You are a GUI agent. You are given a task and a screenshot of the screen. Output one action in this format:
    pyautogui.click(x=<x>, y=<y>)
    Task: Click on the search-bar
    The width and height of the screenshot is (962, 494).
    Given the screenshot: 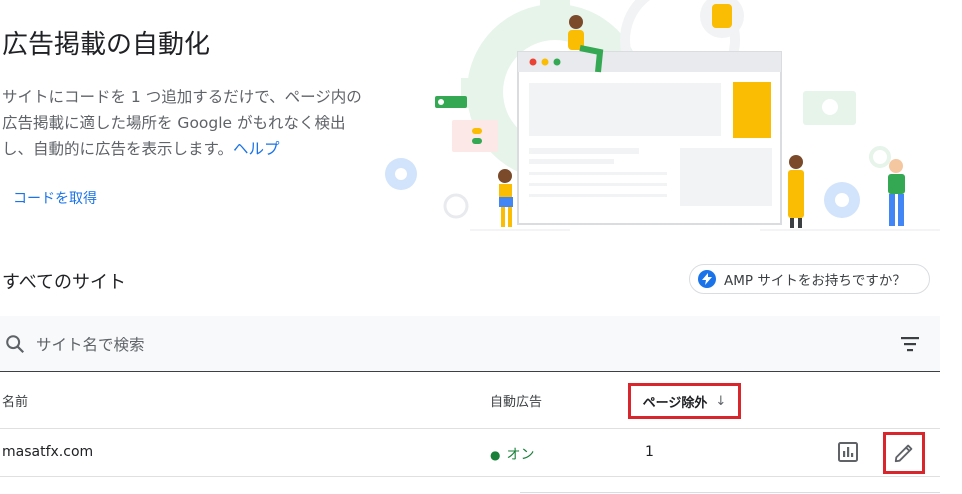 What is the action you would take?
    pyautogui.click(x=470, y=344)
    